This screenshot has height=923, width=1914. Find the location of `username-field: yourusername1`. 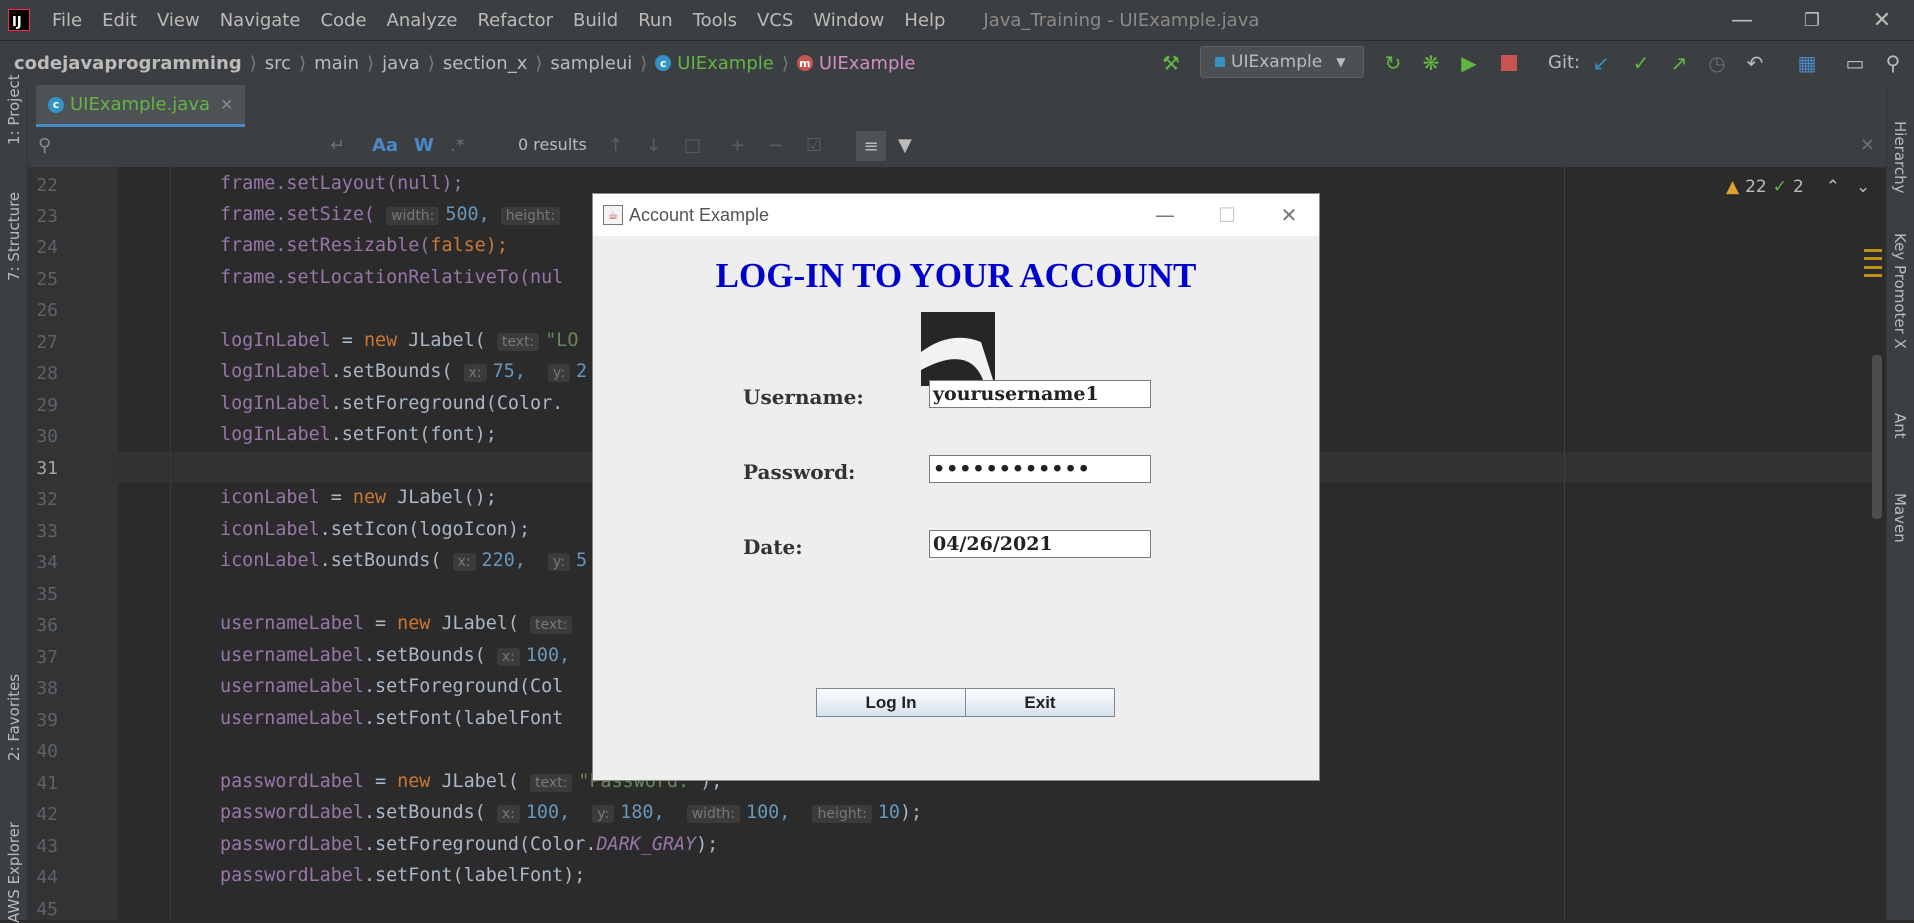

username-field: yourusername1 is located at coordinates (1040, 394).